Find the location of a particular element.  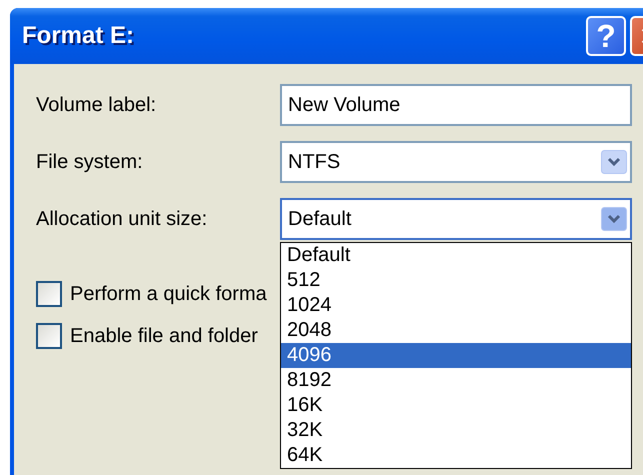

dropdown-option: 4096 is located at coordinates (456, 355).